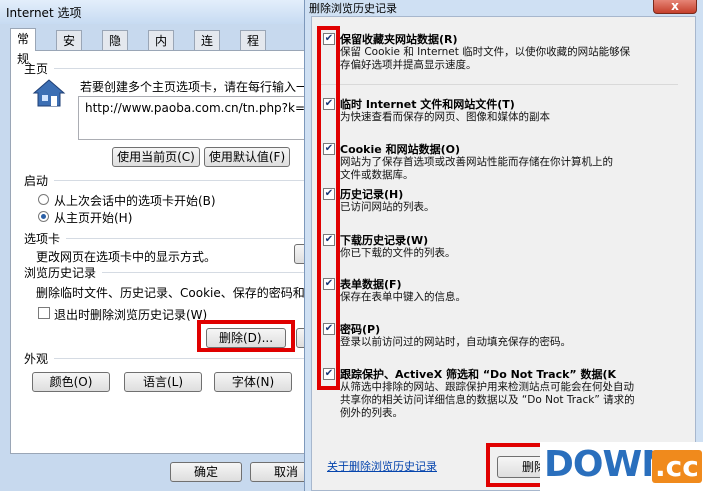 The width and height of the screenshot is (703, 491). What do you see at coordinates (408, 65) in the screenshot?
I see `keep-favorites-desc-2: 存偏好选项并提高显示速度。` at bounding box center [408, 65].